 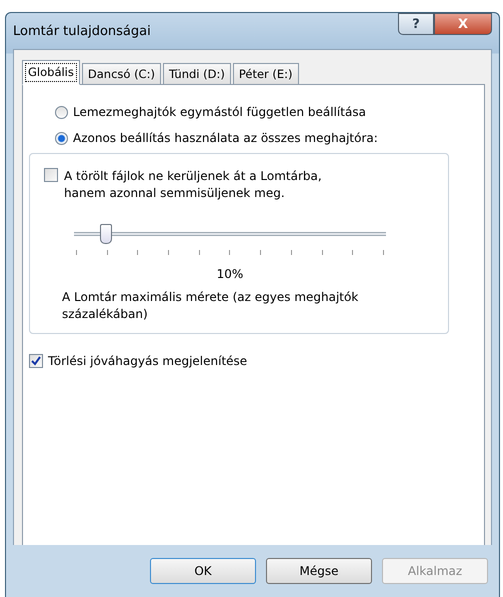 What do you see at coordinates (230, 274) in the screenshot?
I see `slider-value: 10%` at bounding box center [230, 274].